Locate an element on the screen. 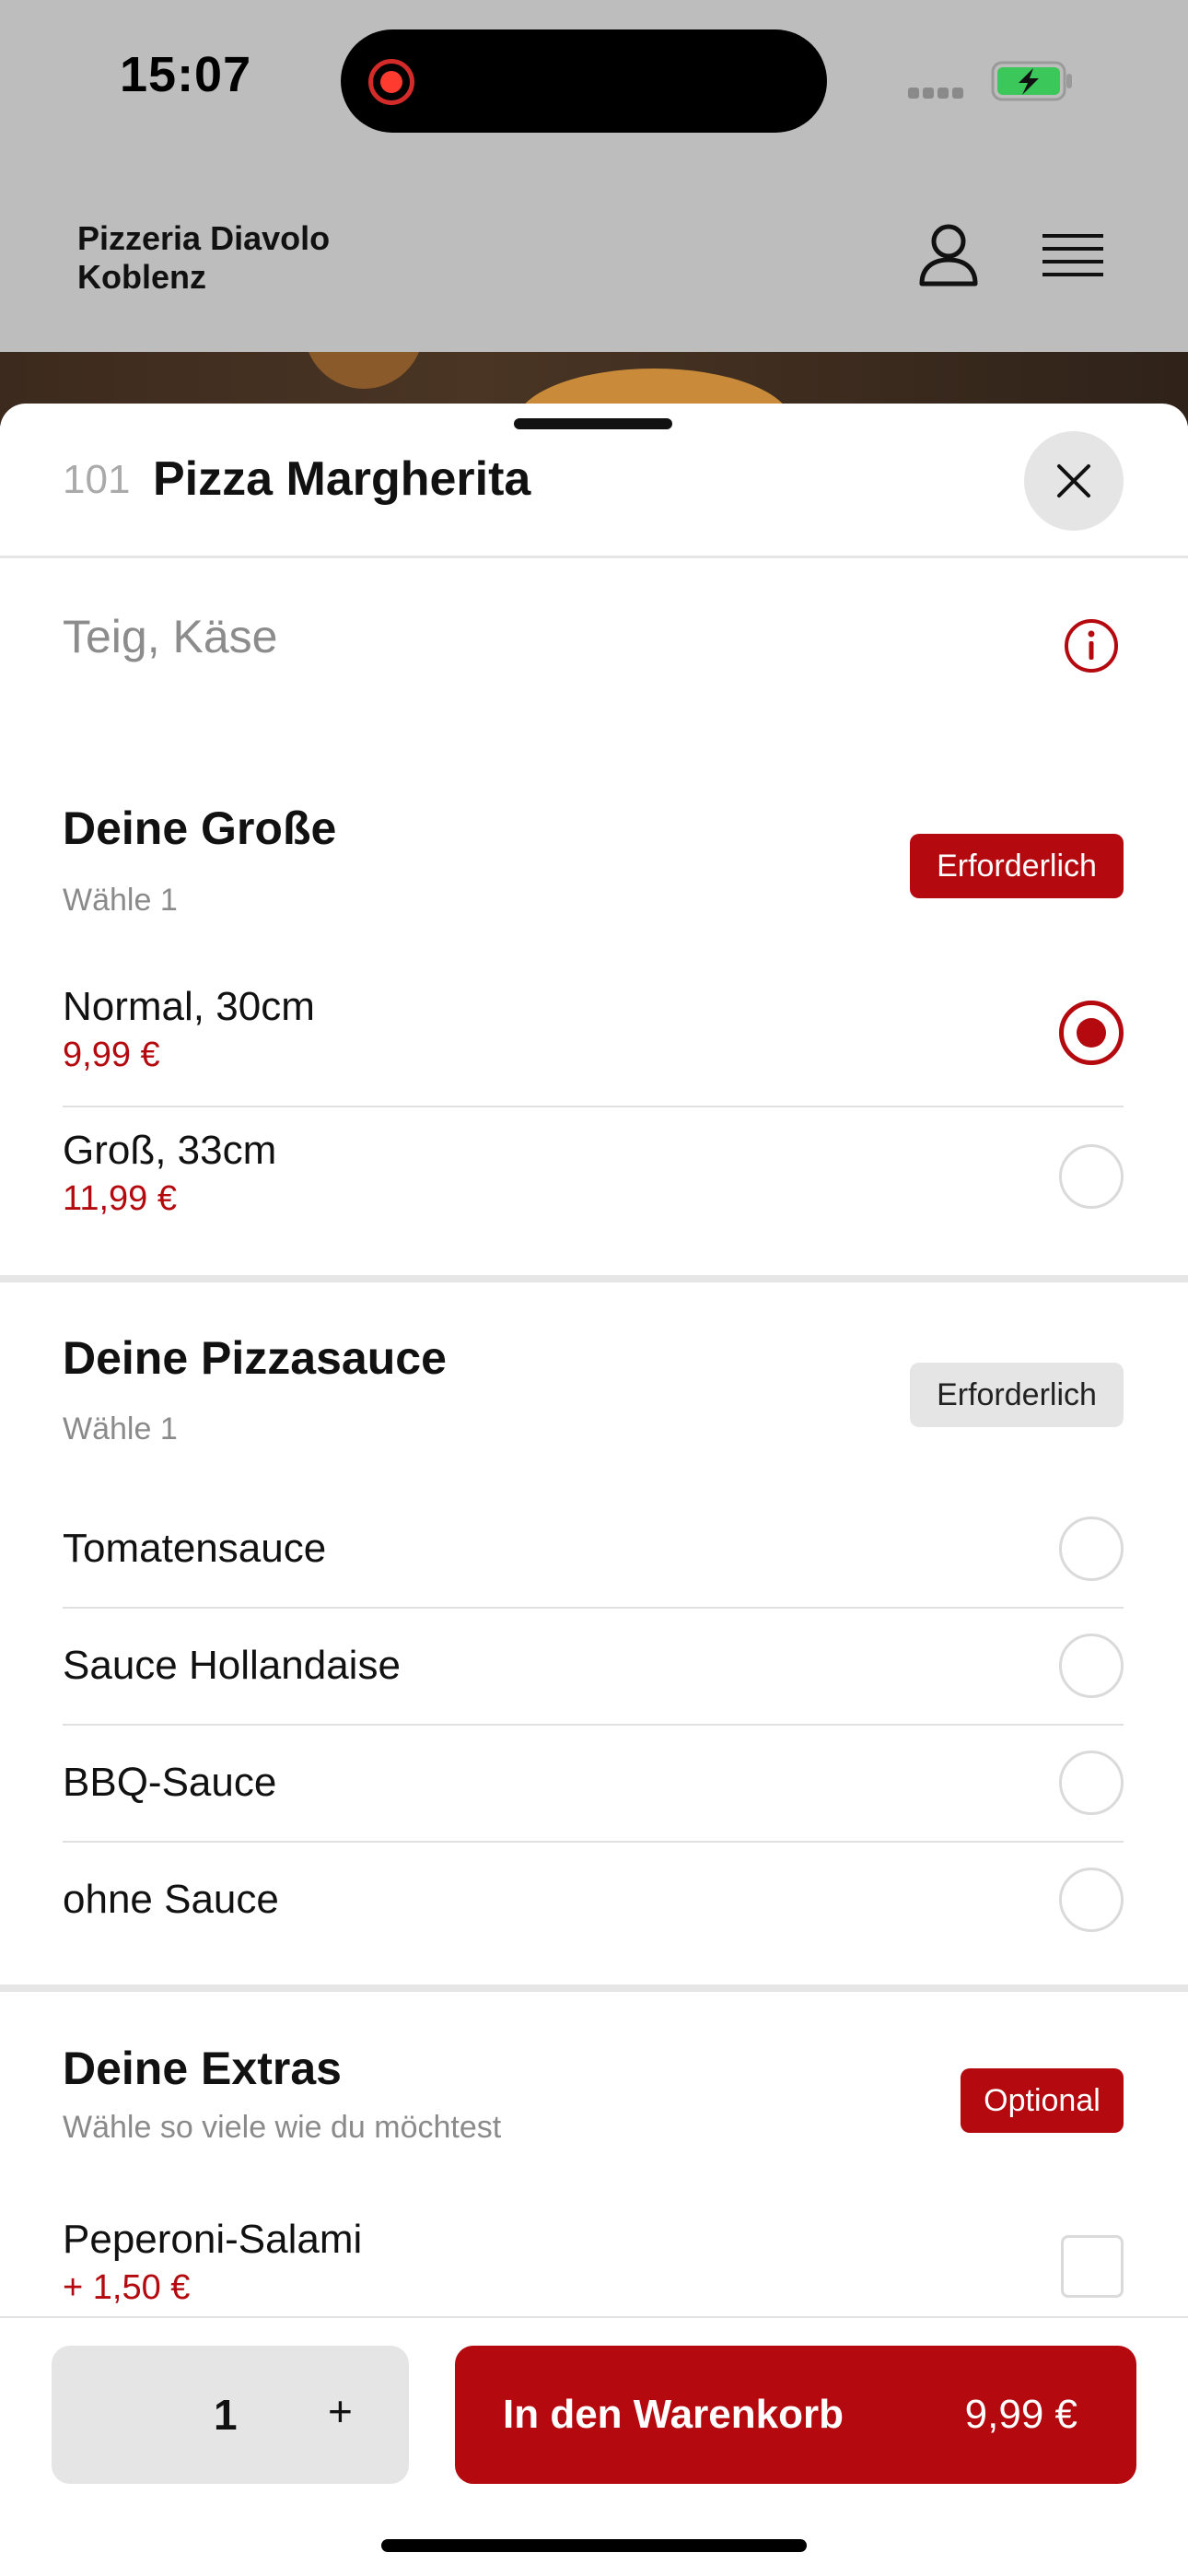 This screenshot has width=1188, height=2576. home-indicator is located at coordinates (594, 2545).